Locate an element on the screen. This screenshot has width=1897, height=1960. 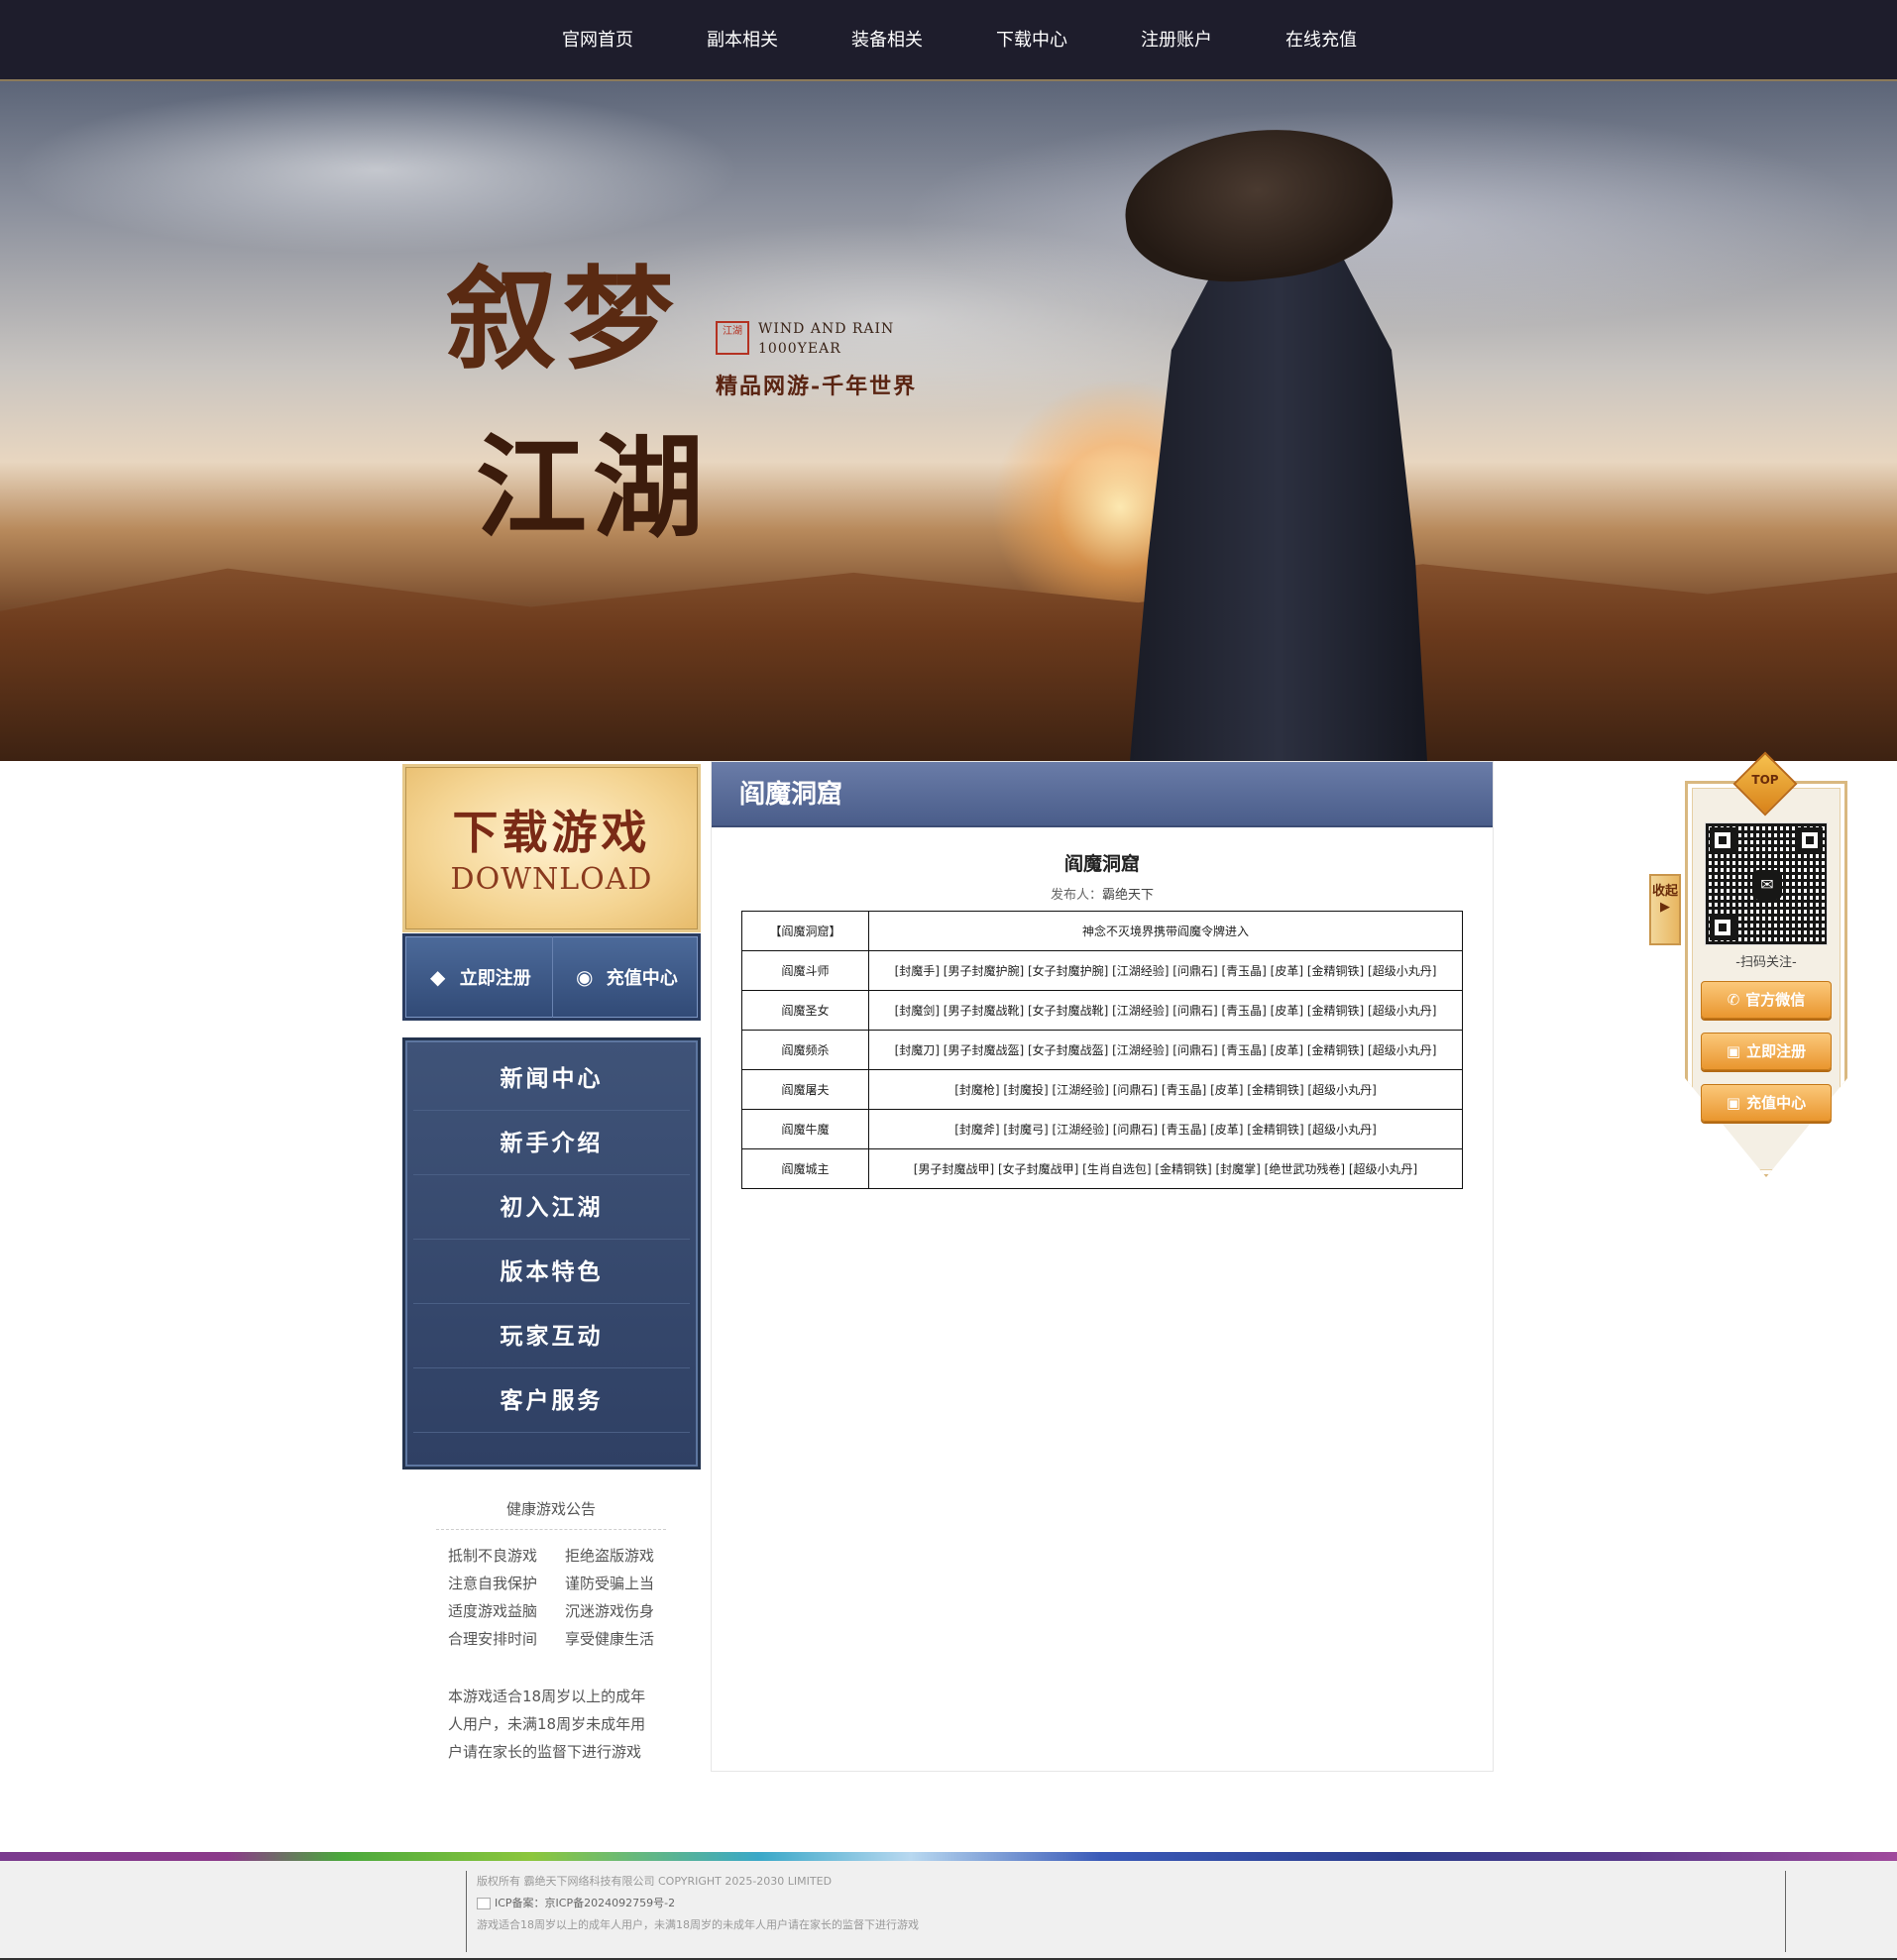
download-game-button: 下载游戏 DOWNLOAD is located at coordinates (552, 848).